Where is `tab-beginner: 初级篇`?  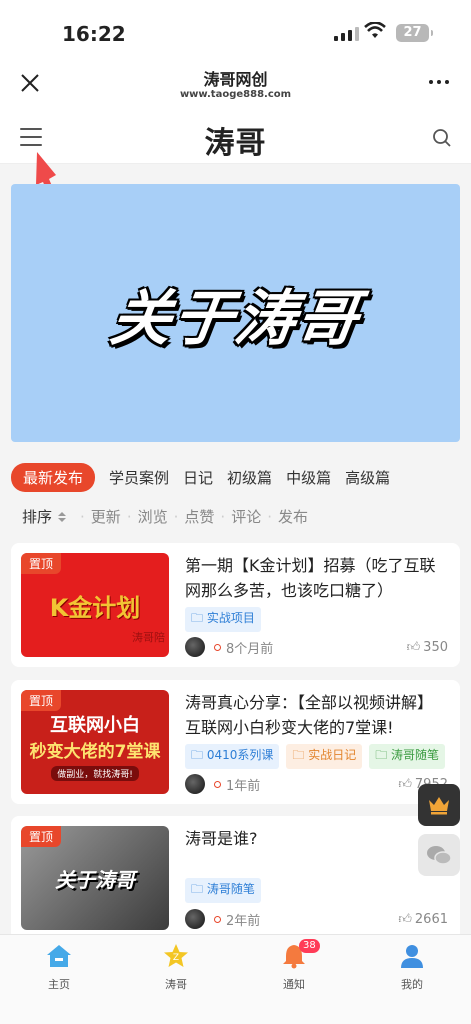
tab-beginner: 初级篇 is located at coordinates (249, 477).